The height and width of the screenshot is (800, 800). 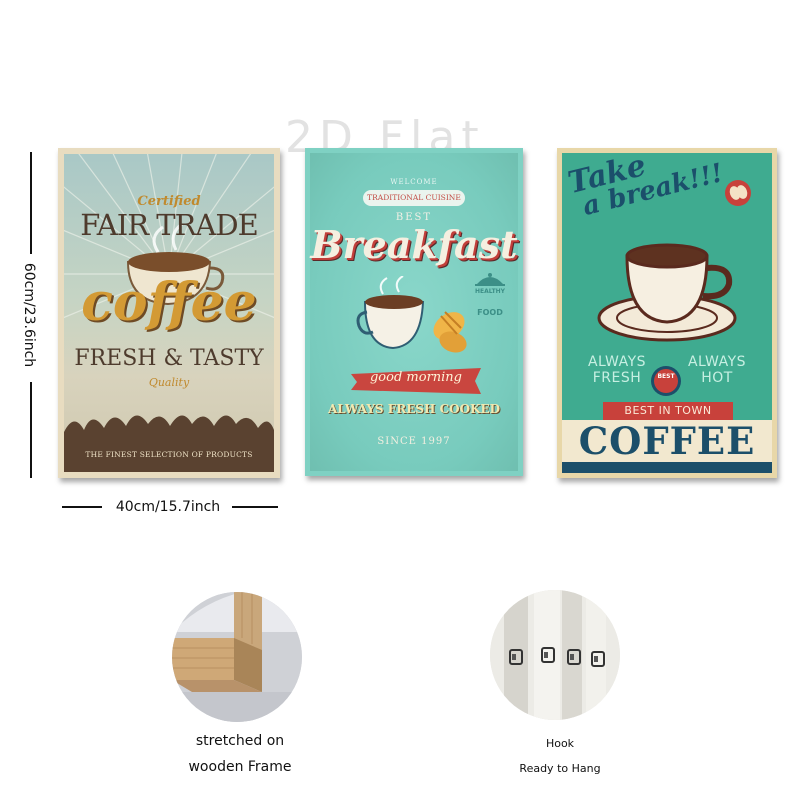 I want to click on hook-caption-line2: Ready to Hang, so click(x=560, y=768).